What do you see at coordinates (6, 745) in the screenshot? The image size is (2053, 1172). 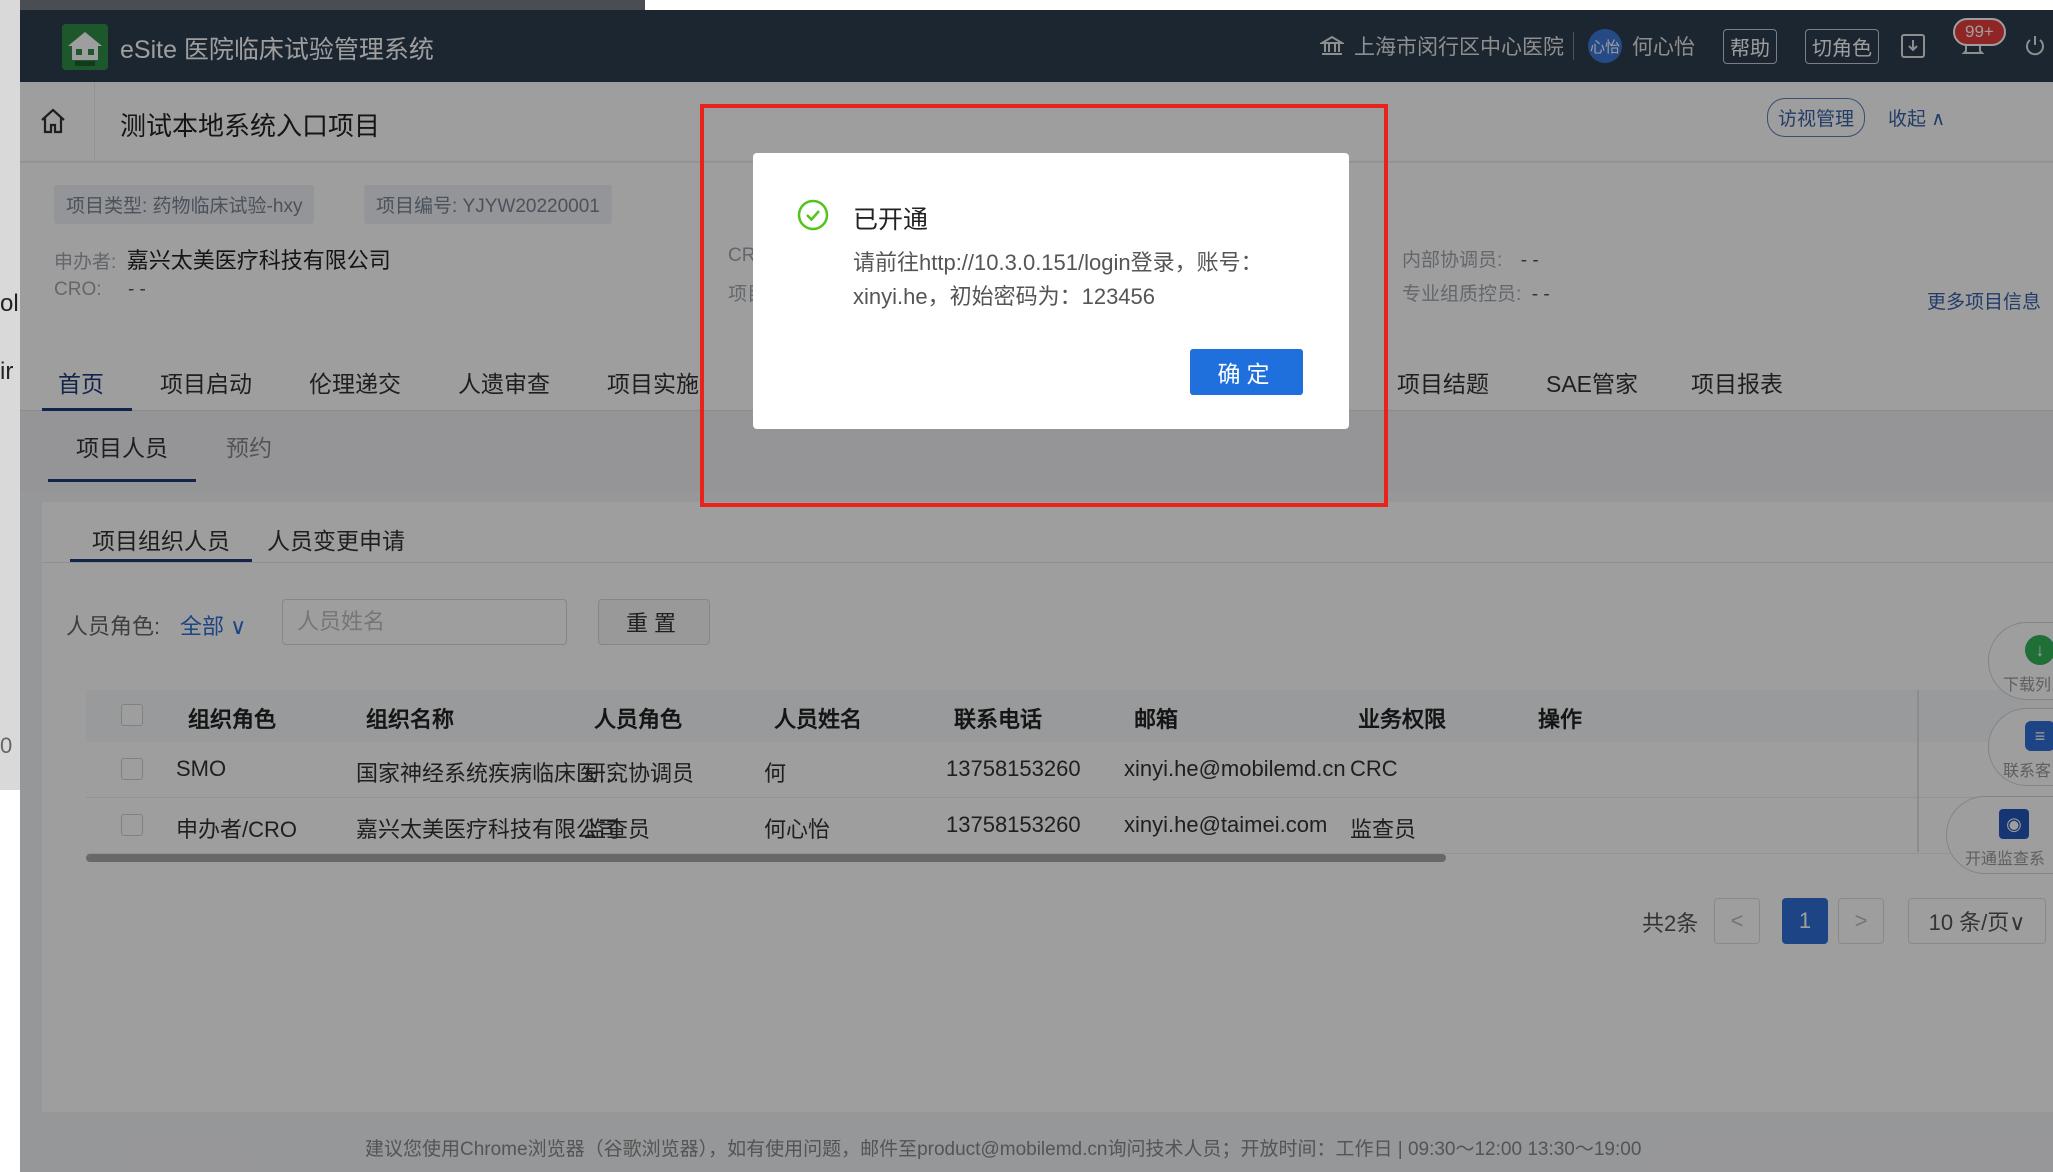 I see `background-text: 0` at bounding box center [6, 745].